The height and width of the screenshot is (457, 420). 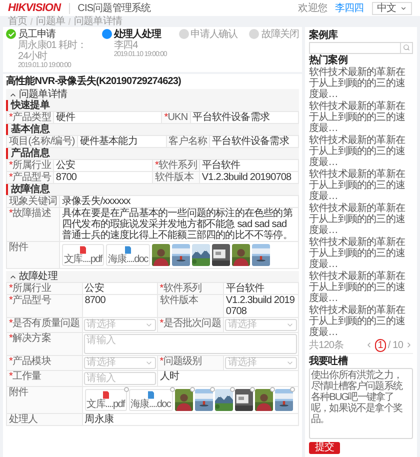 I want to click on welcome-text: 欢迎您, so click(x=312, y=8).